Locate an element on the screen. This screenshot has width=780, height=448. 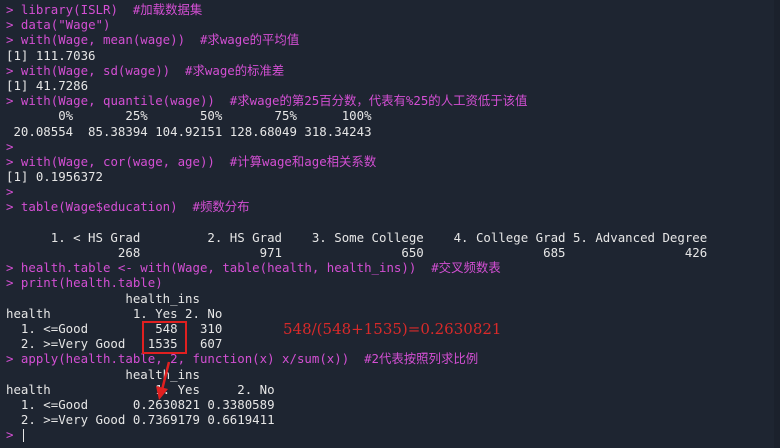
output-line: 1. <=Good 0.2630821 0.3380589 is located at coordinates (390, 404).